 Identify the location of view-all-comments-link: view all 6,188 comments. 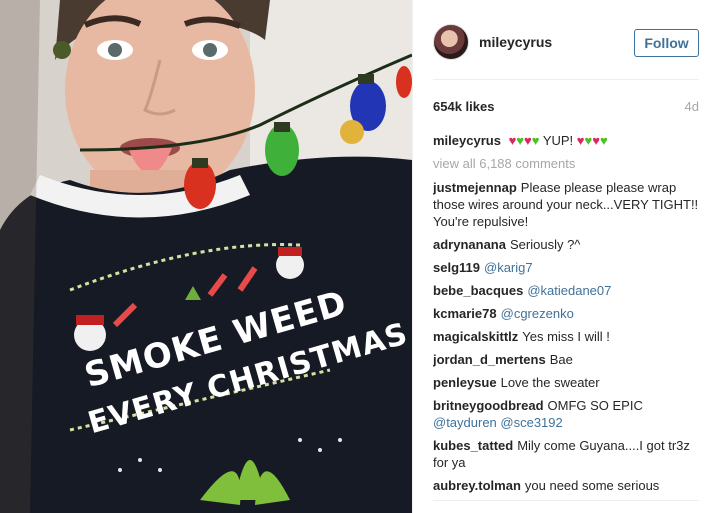
(568, 163).